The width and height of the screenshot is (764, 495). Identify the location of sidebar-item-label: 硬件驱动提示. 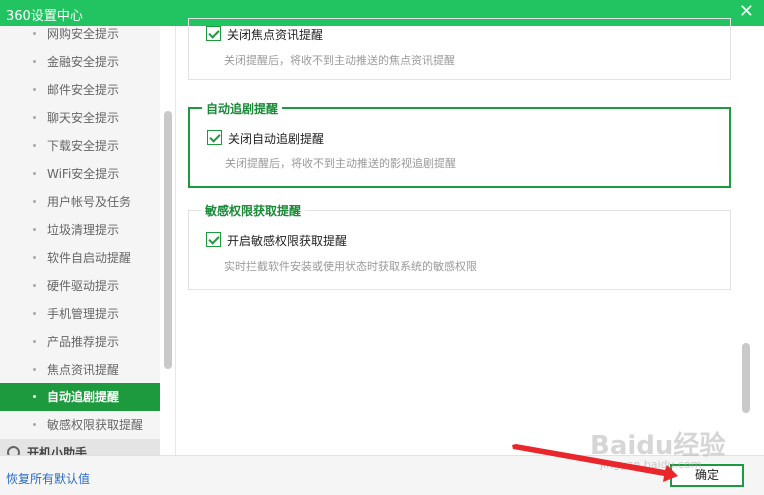
(83, 286).